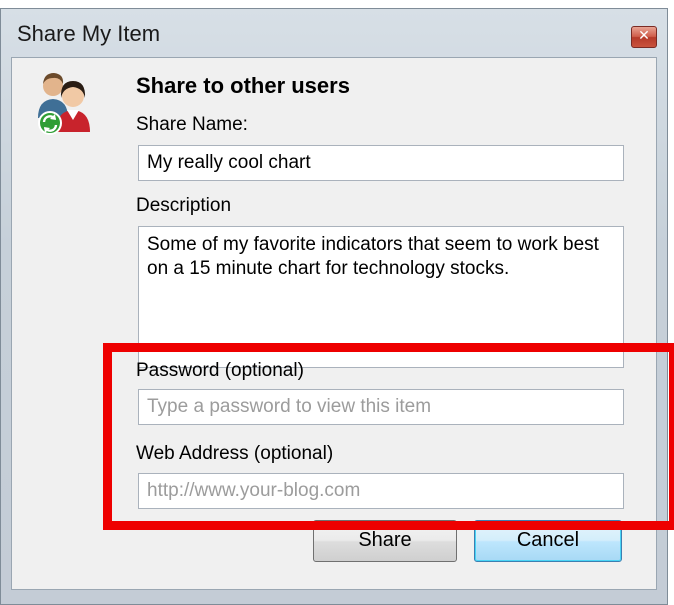  I want to click on web-address-input, so click(381, 491).